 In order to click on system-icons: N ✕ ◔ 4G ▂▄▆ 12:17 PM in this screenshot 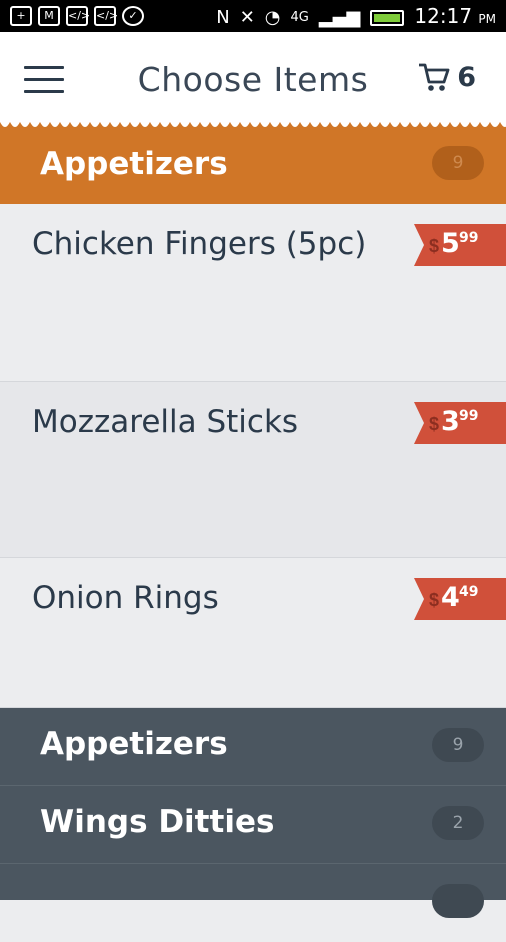, I will do `click(356, 17)`.